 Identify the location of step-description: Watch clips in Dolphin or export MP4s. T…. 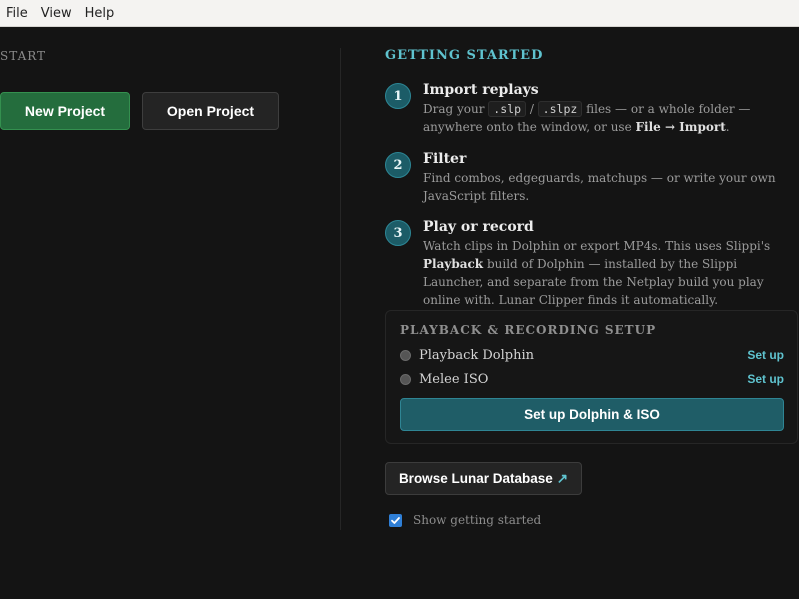
(597, 273).